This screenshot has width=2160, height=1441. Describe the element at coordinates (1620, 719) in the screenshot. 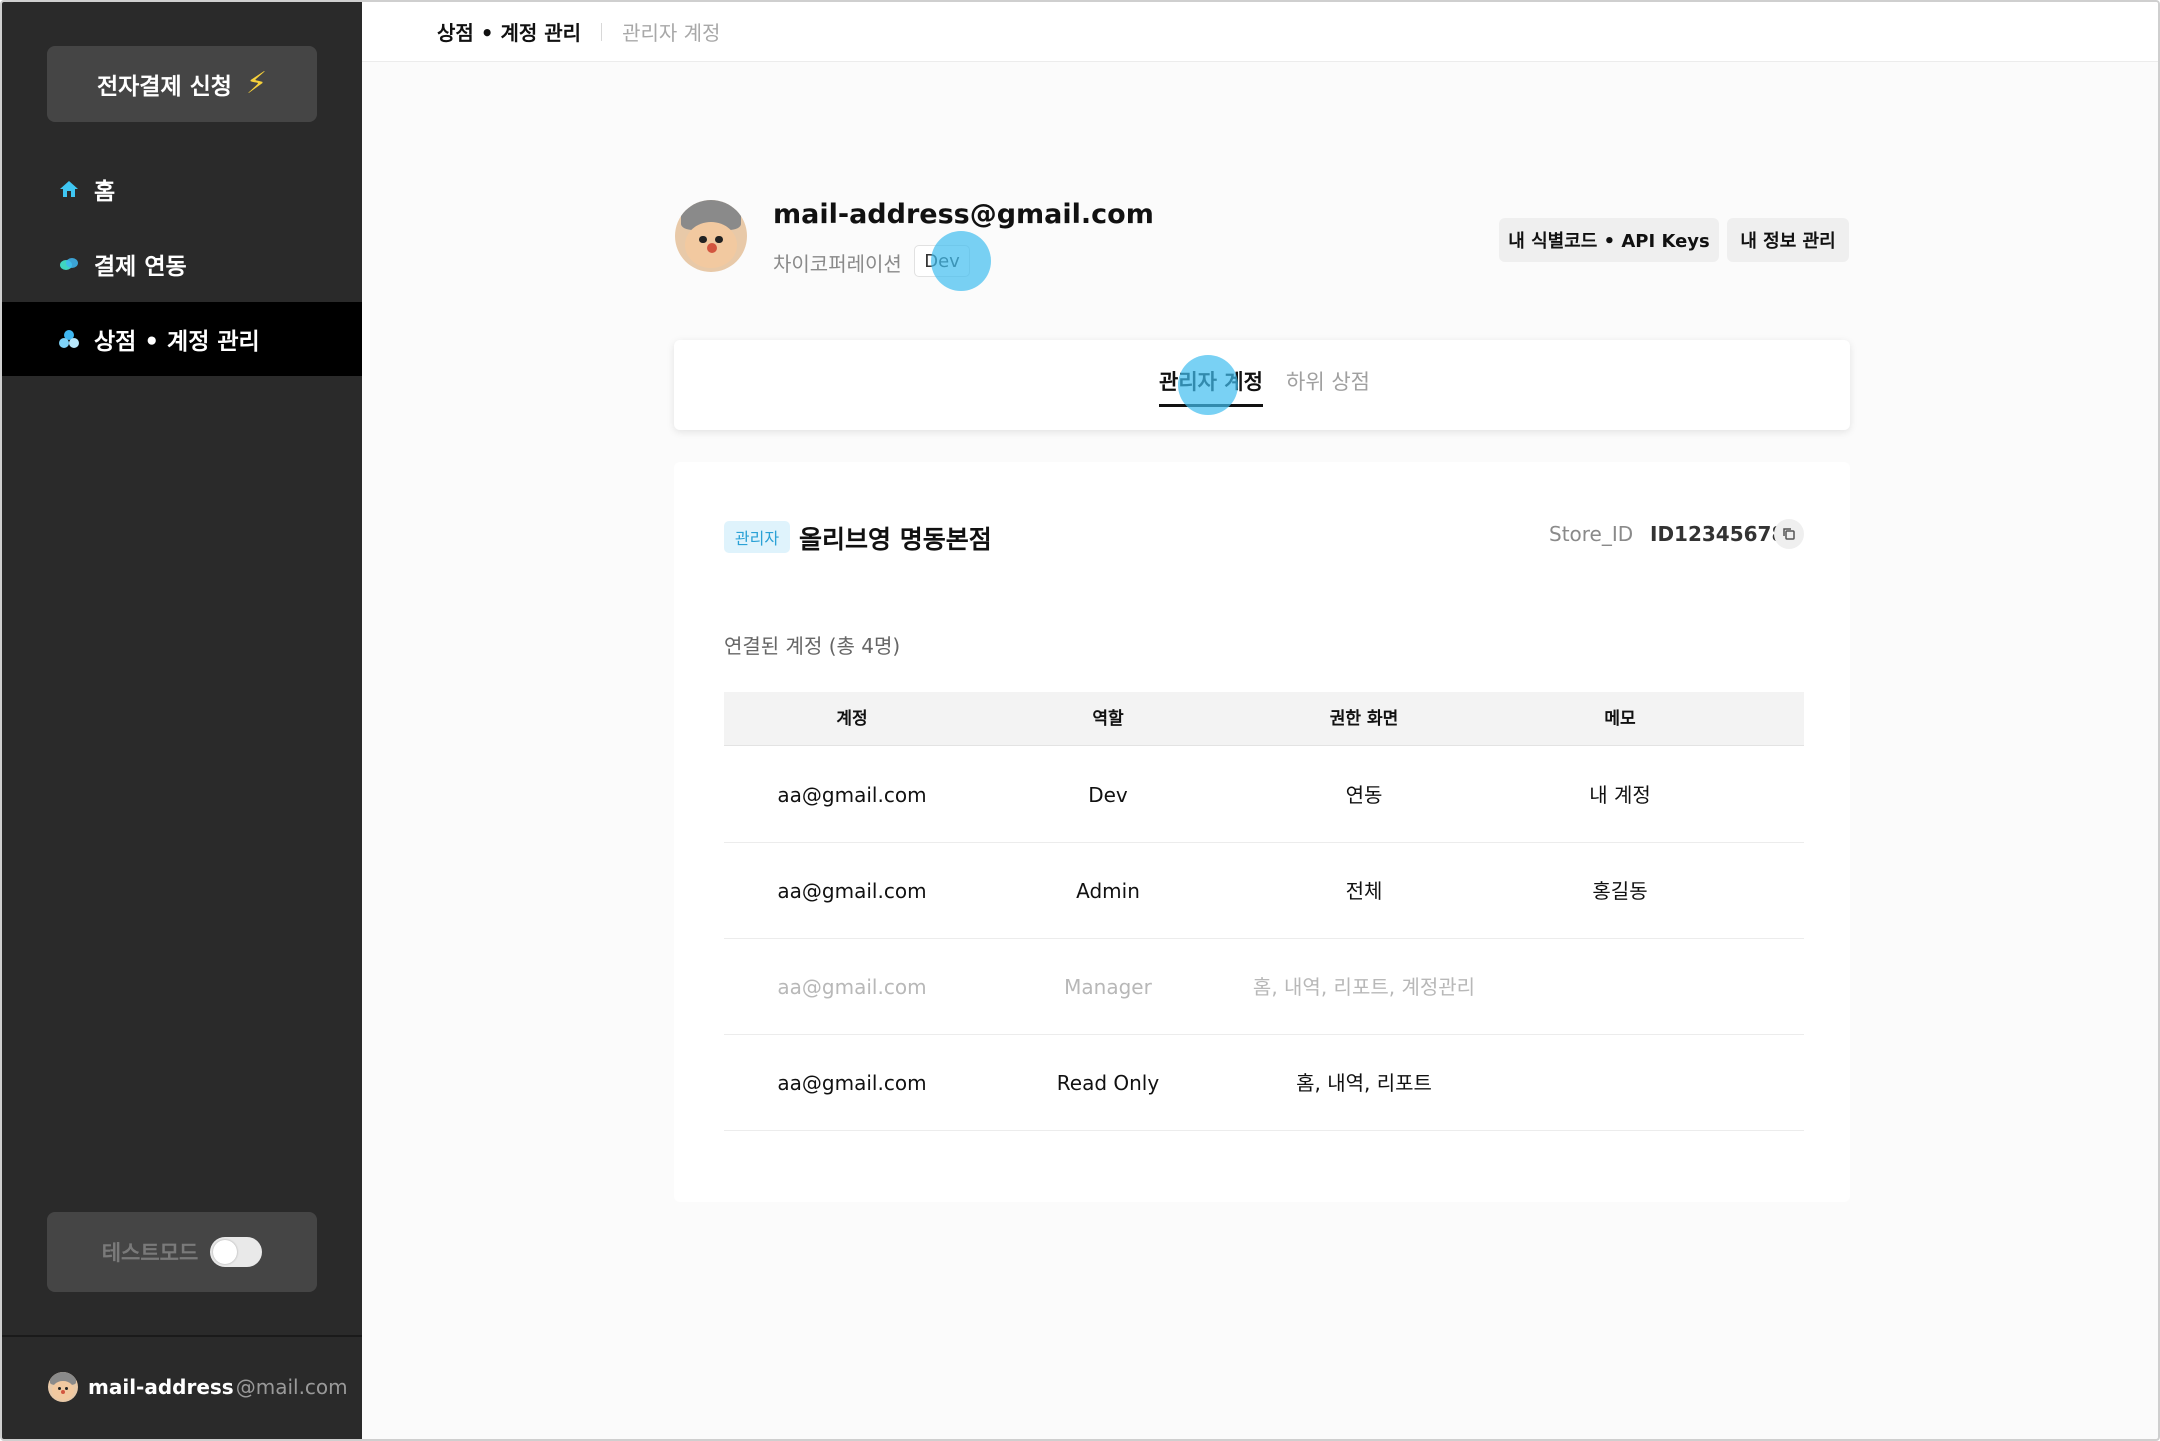

I see `column-header-memo: 메모` at that location.